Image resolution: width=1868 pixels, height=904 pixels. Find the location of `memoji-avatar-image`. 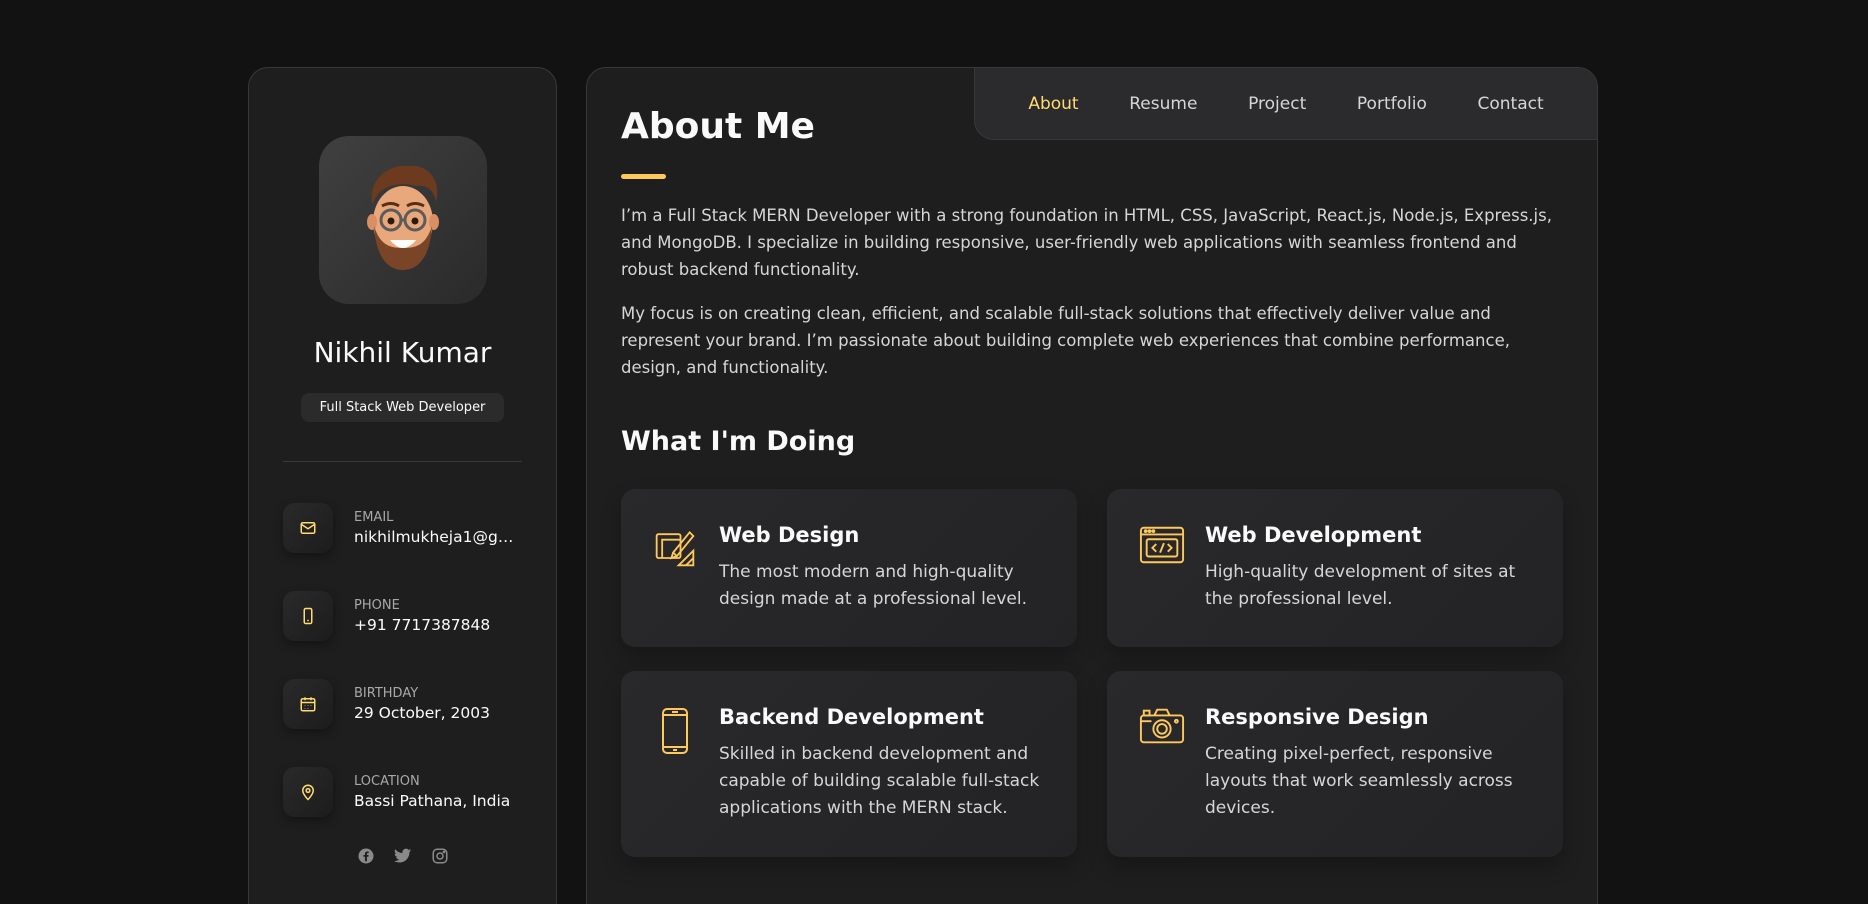

memoji-avatar-image is located at coordinates (403, 217).